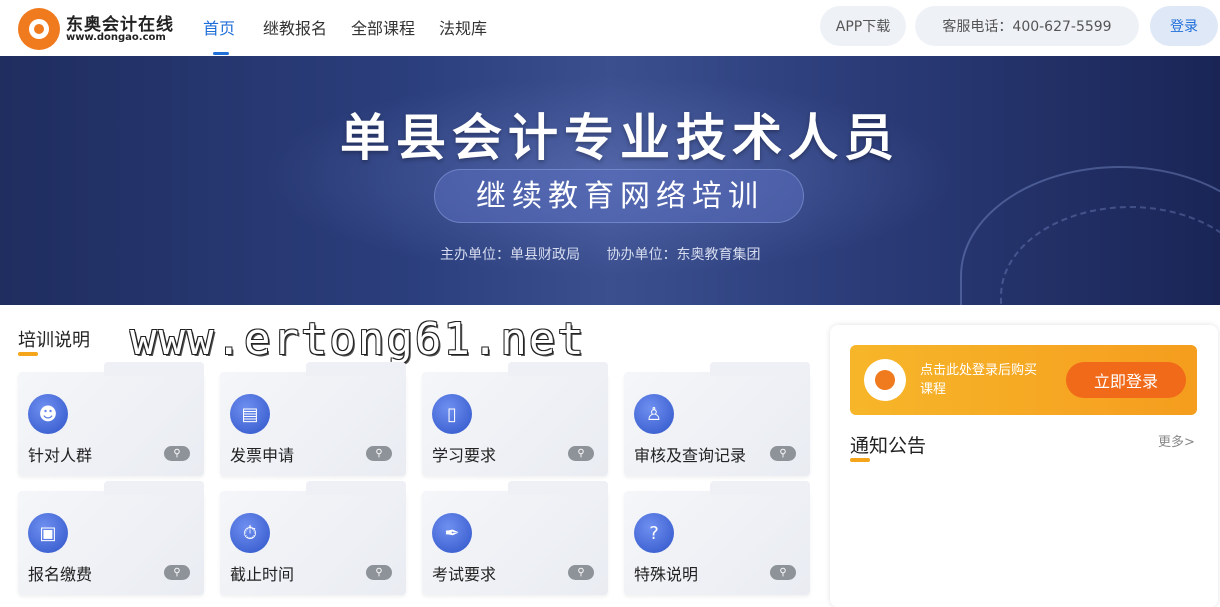 The width and height of the screenshot is (1220, 607). What do you see at coordinates (48, 533) in the screenshot?
I see `wallet-icon: ▣` at bounding box center [48, 533].